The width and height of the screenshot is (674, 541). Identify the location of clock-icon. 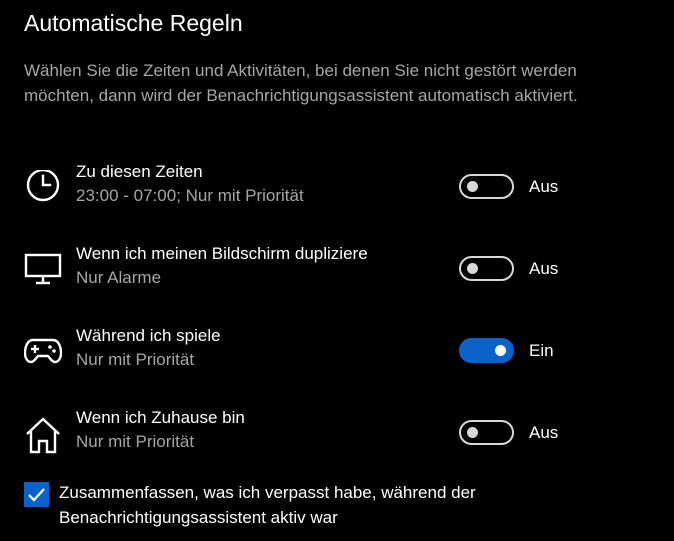
(43, 189).